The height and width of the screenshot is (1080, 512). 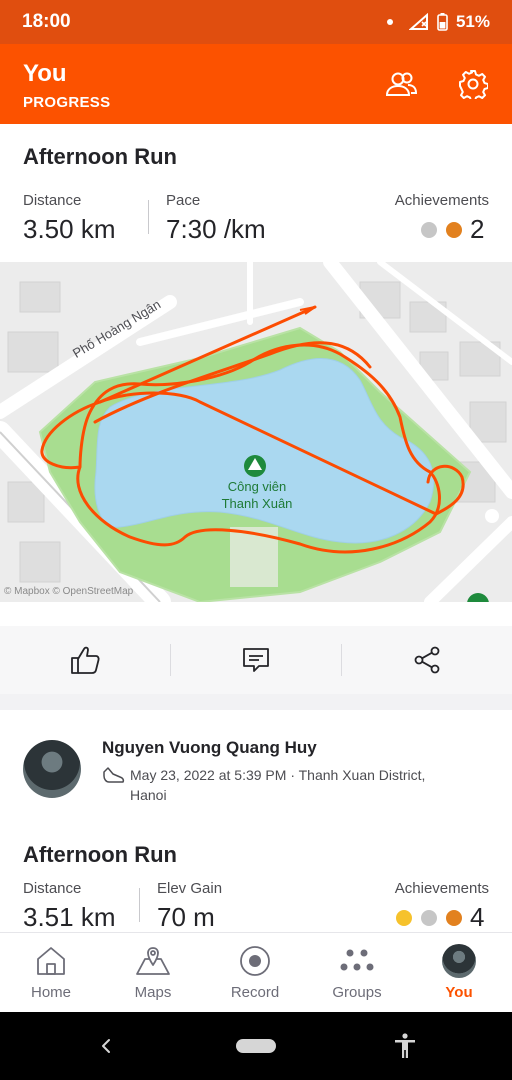 I want to click on park-label: Công viên Thanh Xuân, so click(x=257, y=495).